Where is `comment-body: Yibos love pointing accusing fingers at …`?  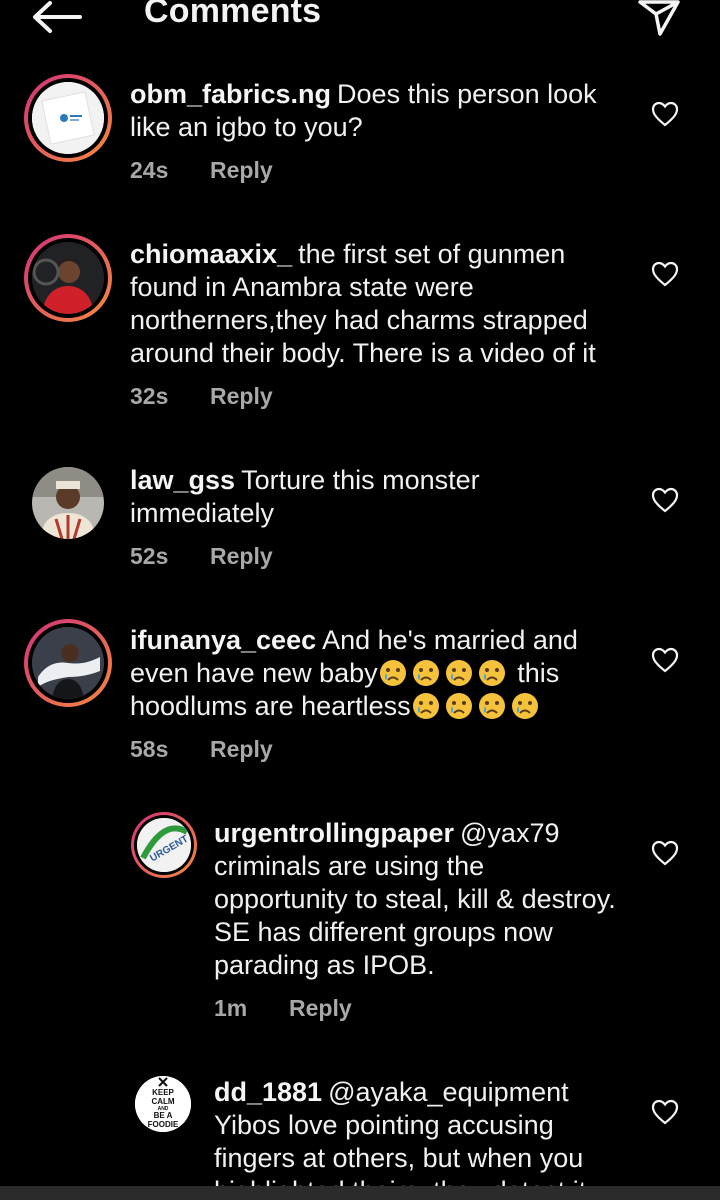 comment-body: Yibos love pointing accusing fingers at … is located at coordinates (400, 1148).